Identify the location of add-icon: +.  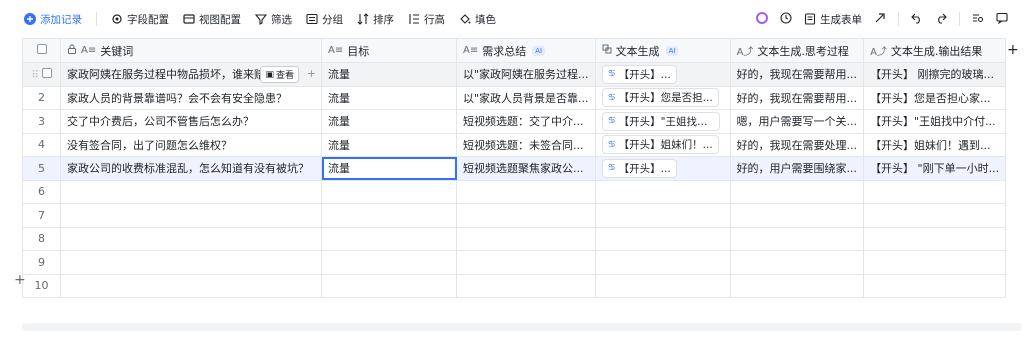
(311, 73).